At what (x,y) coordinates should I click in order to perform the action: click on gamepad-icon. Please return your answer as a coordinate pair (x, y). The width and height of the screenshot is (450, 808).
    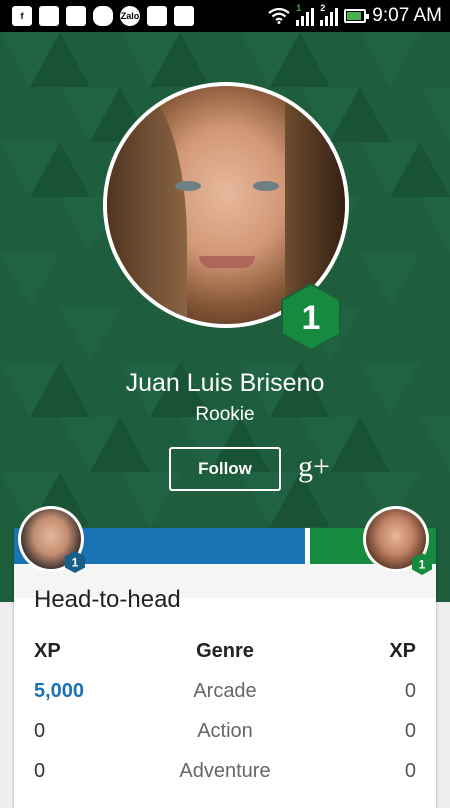
    Looking at the image, I should click on (103, 16).